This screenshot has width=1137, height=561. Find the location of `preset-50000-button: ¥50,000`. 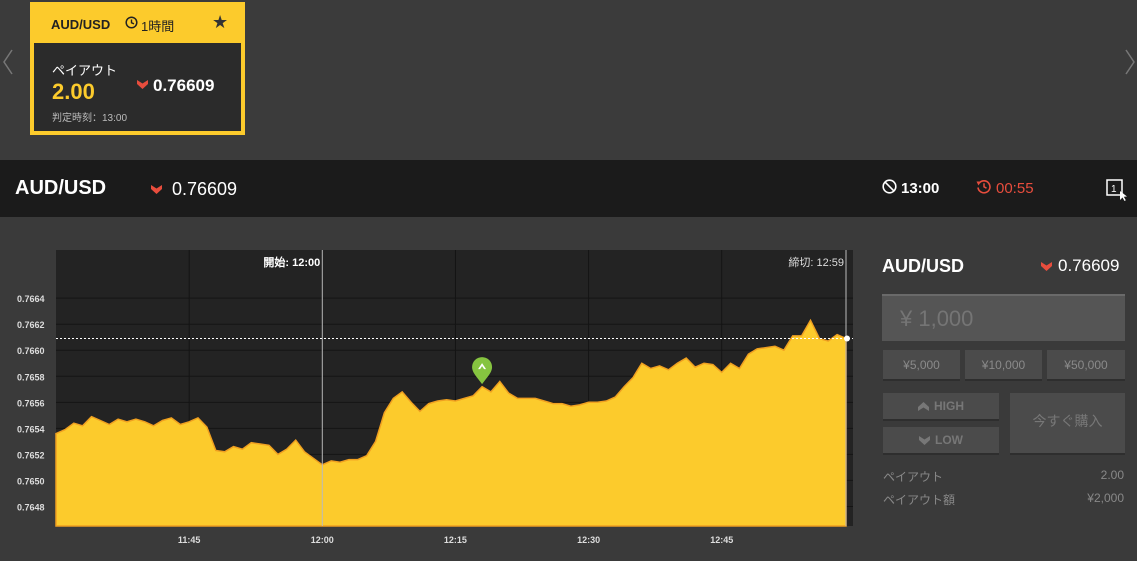

preset-50000-button: ¥50,000 is located at coordinates (1086, 365).